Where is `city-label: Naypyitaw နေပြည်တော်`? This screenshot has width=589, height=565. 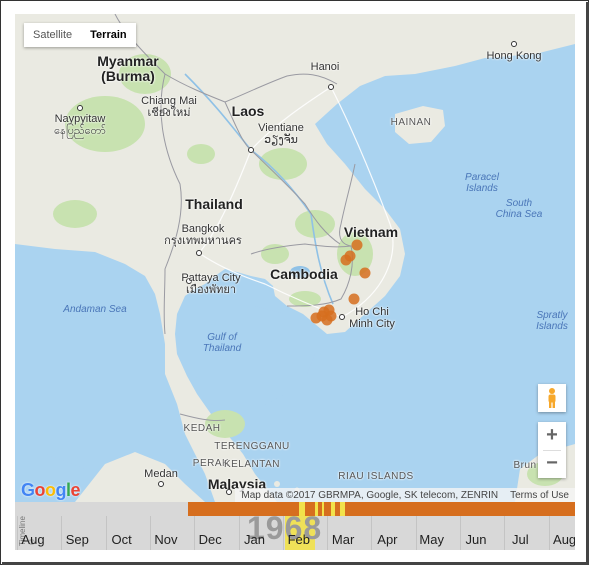
city-label: Naypyitaw နေပြည်တော် is located at coordinates (80, 125).